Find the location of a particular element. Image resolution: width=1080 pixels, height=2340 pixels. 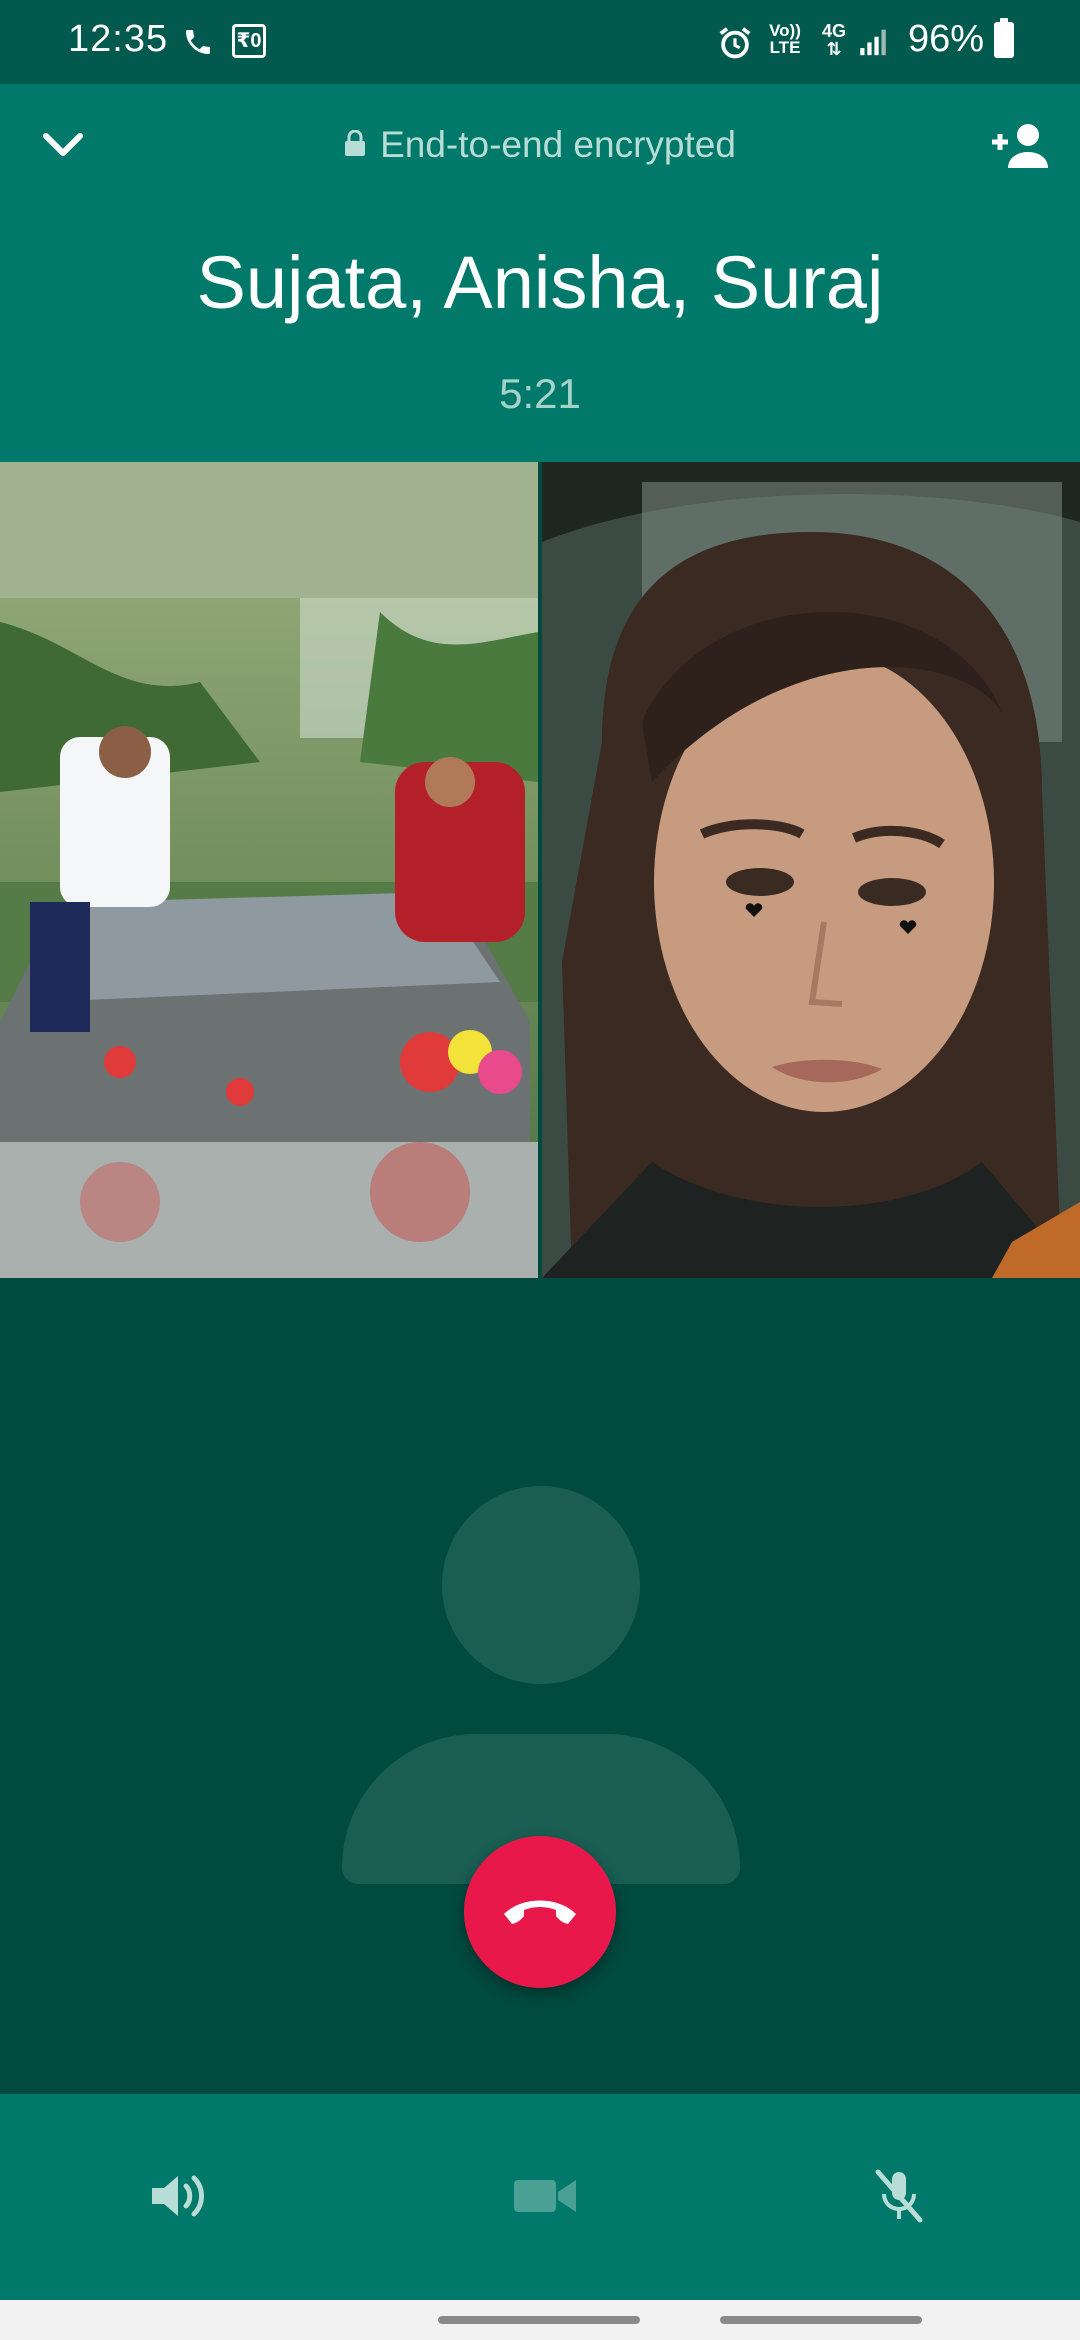

encryption-notice: End-to-end encrypted is located at coordinates (540, 145).